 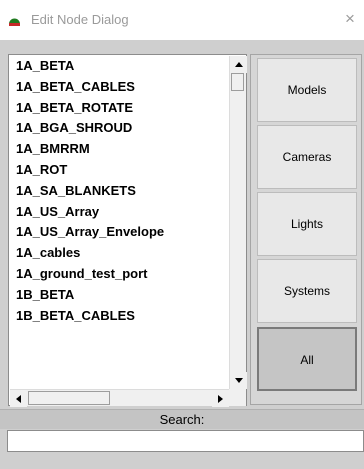 What do you see at coordinates (119, 212) in the screenshot?
I see `list-item: 1A_US_Array` at bounding box center [119, 212].